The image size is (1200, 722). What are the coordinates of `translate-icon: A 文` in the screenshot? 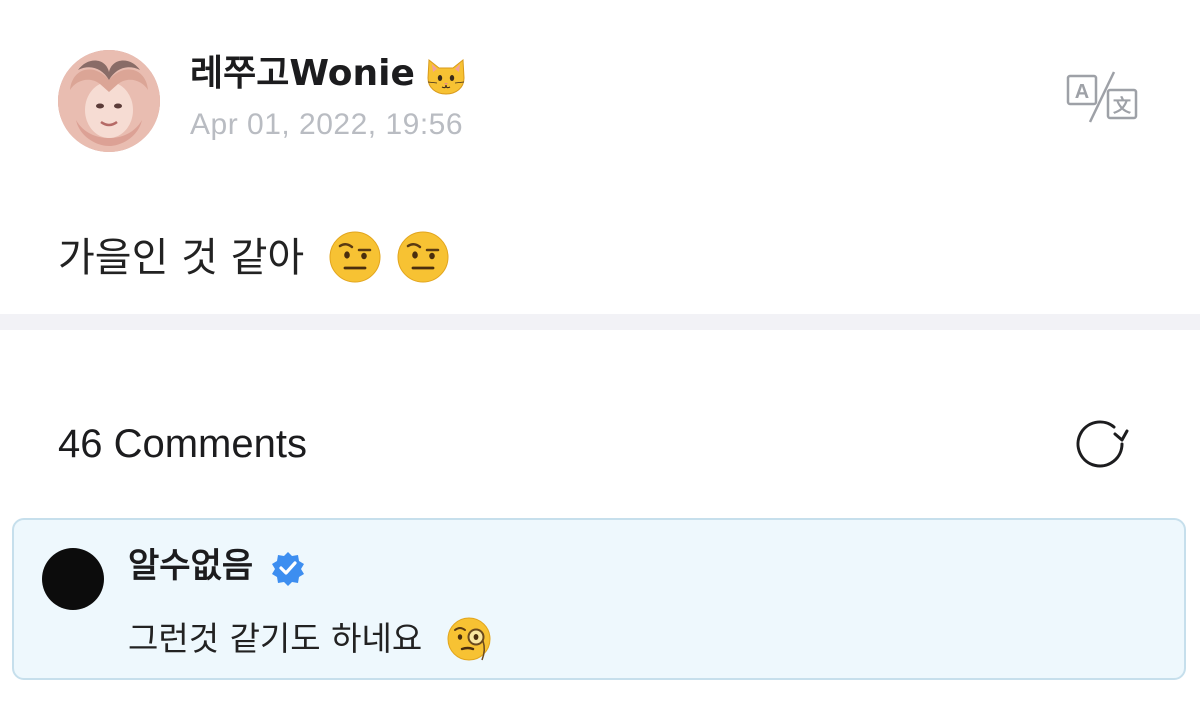 It's located at (1102, 98).